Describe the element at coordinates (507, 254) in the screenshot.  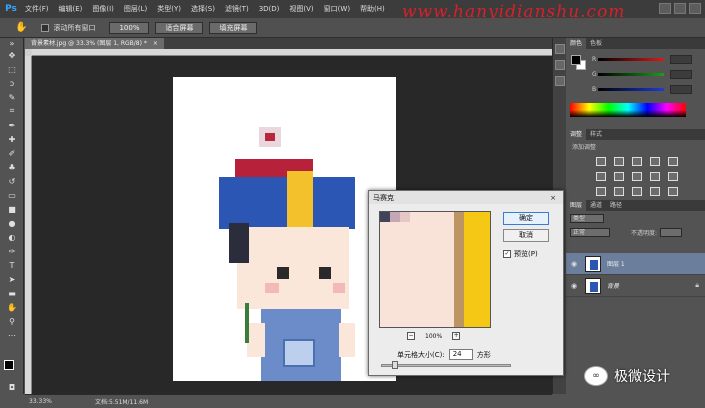
I see `preview-checkbox: ✓` at that location.